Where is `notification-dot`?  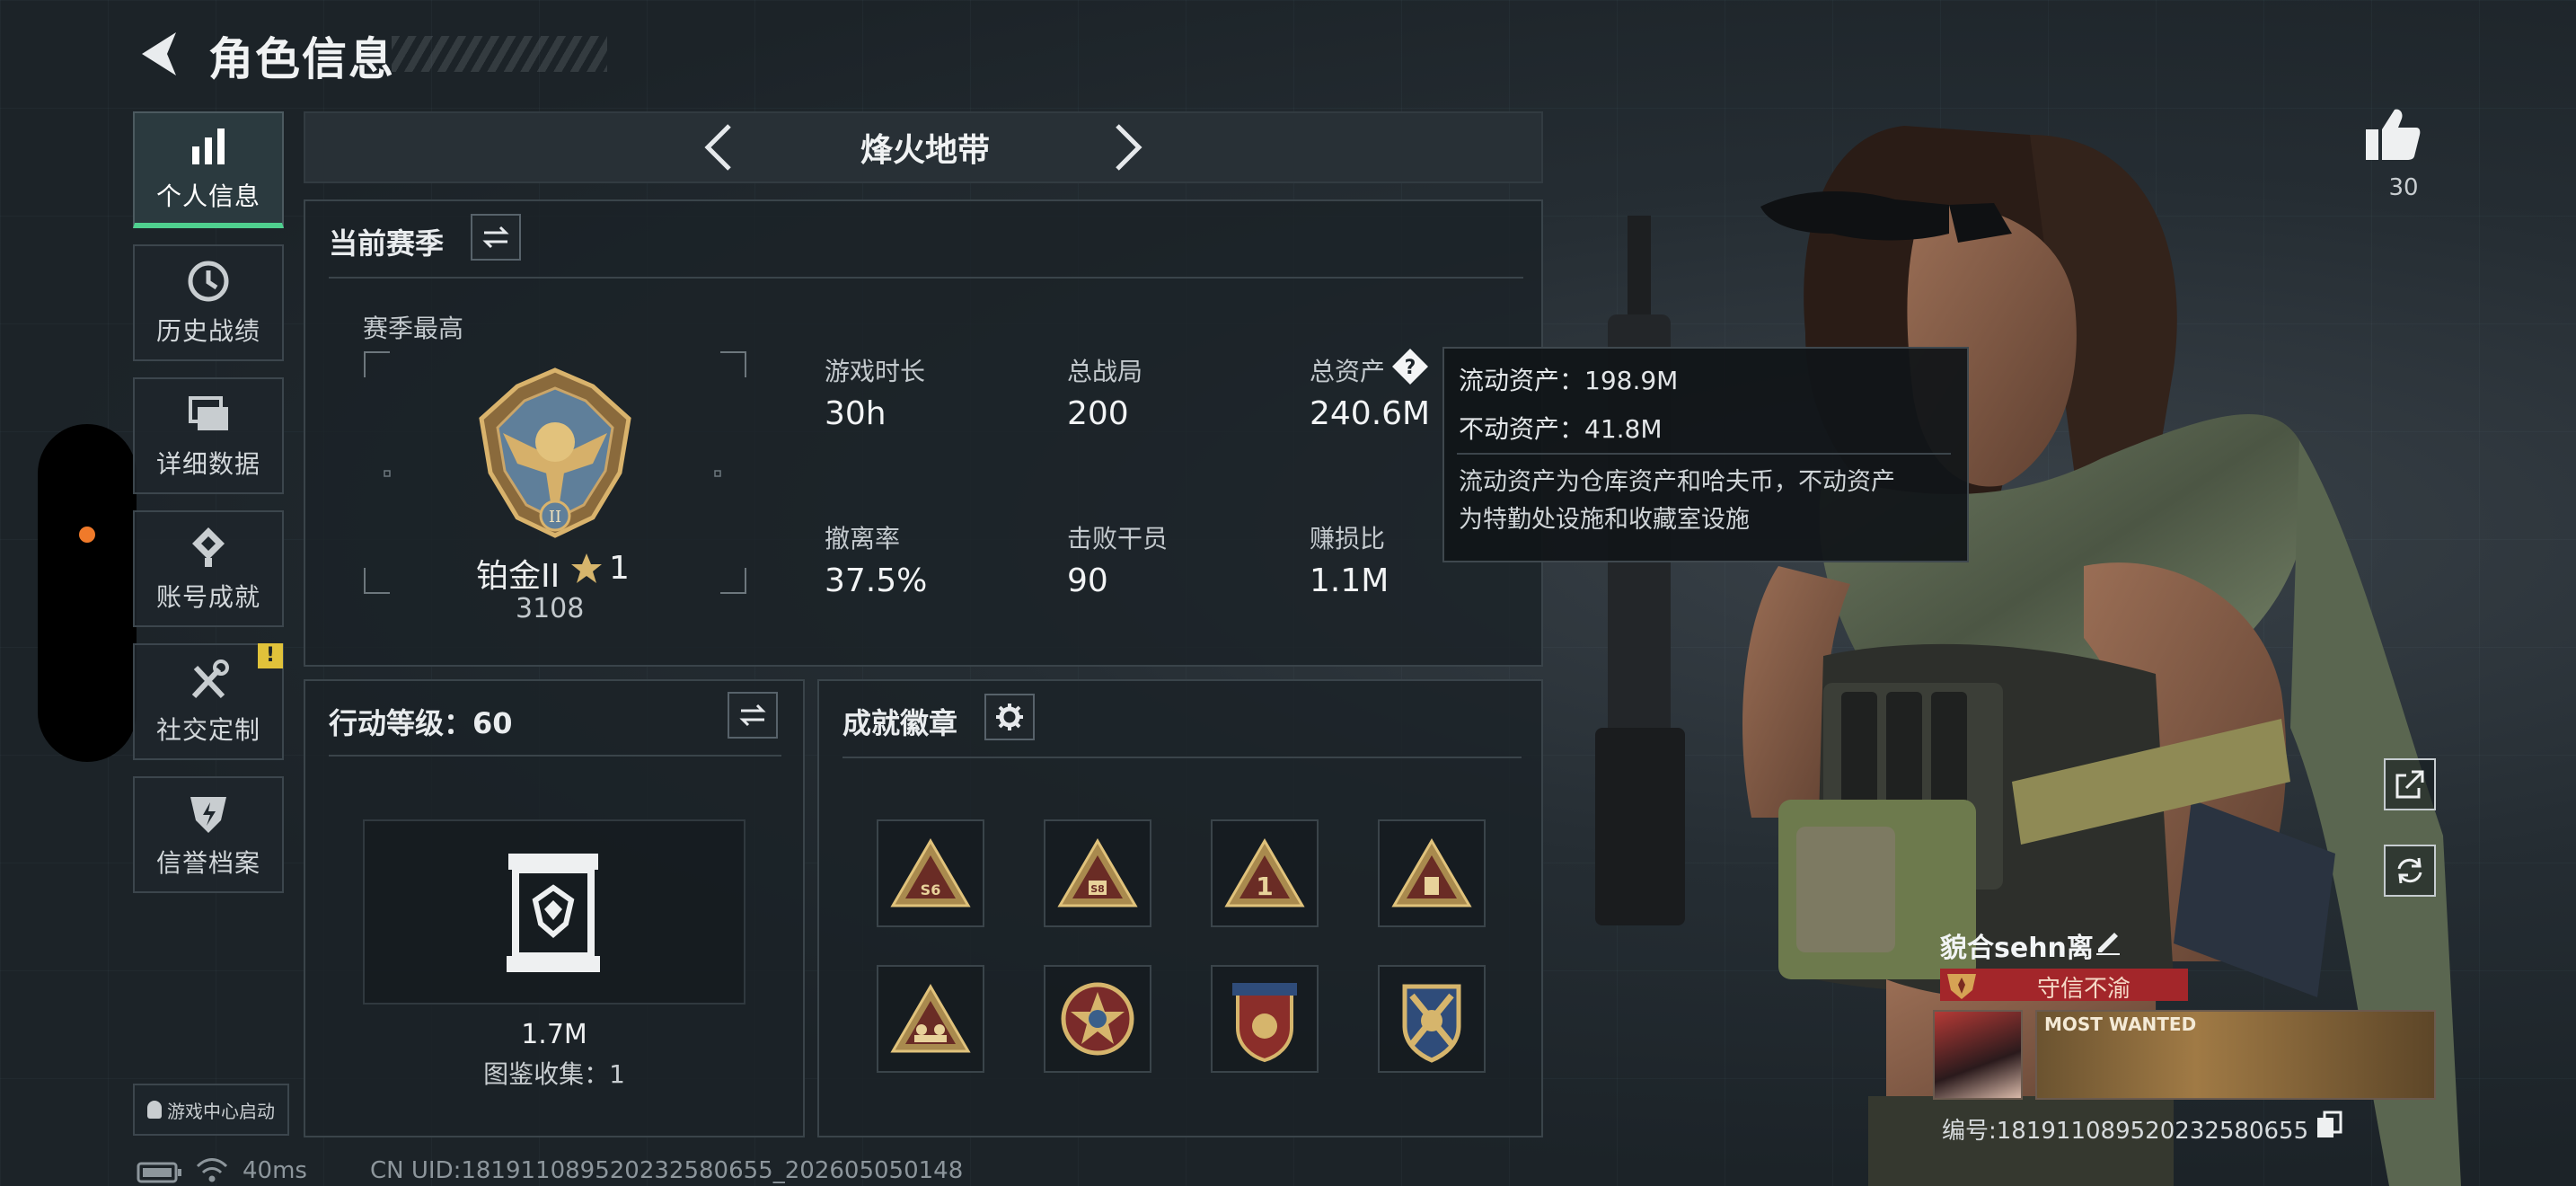 notification-dot is located at coordinates (87, 535).